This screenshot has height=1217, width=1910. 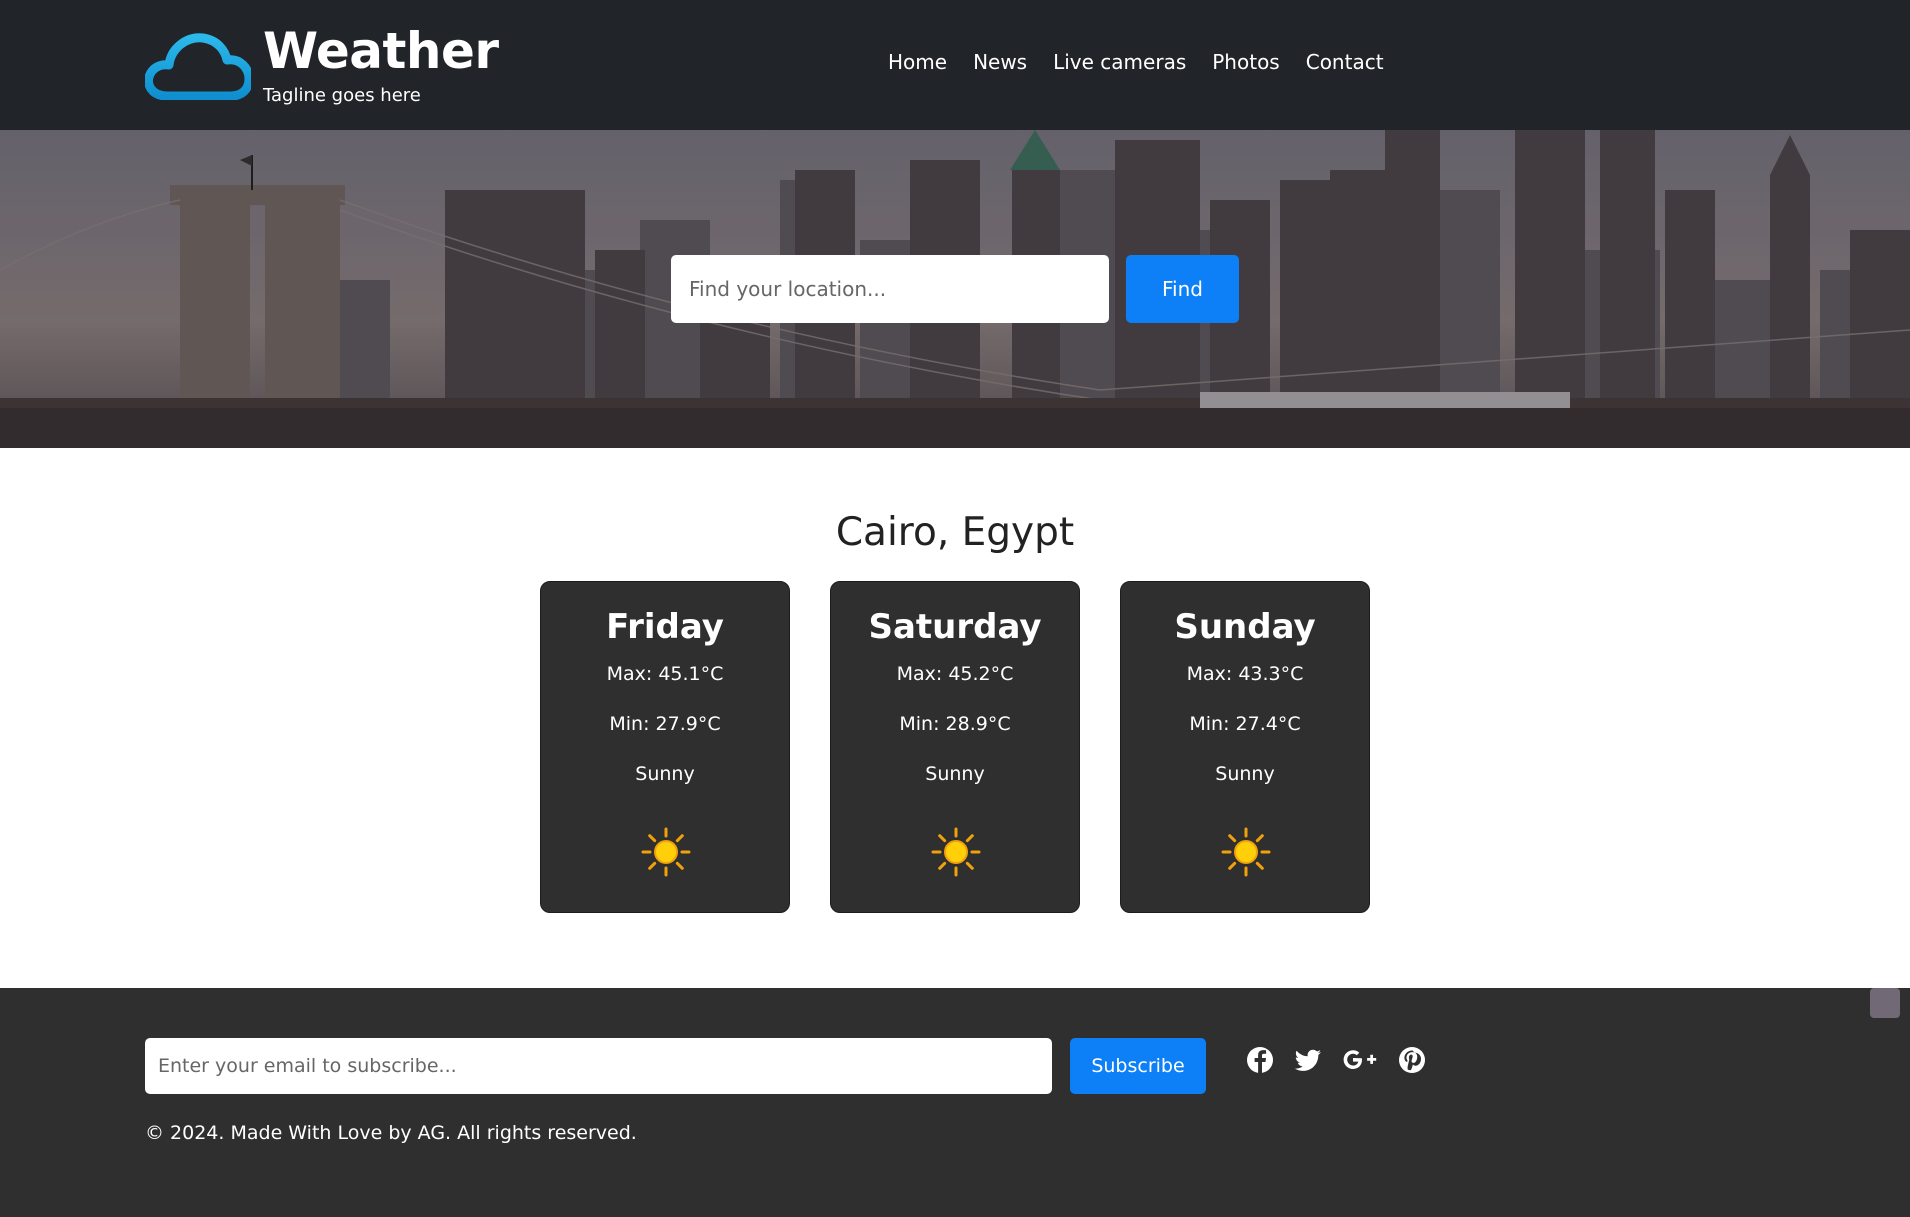 What do you see at coordinates (665, 724) in the screenshot?
I see `min-temperature: Min: 27.9°C` at bounding box center [665, 724].